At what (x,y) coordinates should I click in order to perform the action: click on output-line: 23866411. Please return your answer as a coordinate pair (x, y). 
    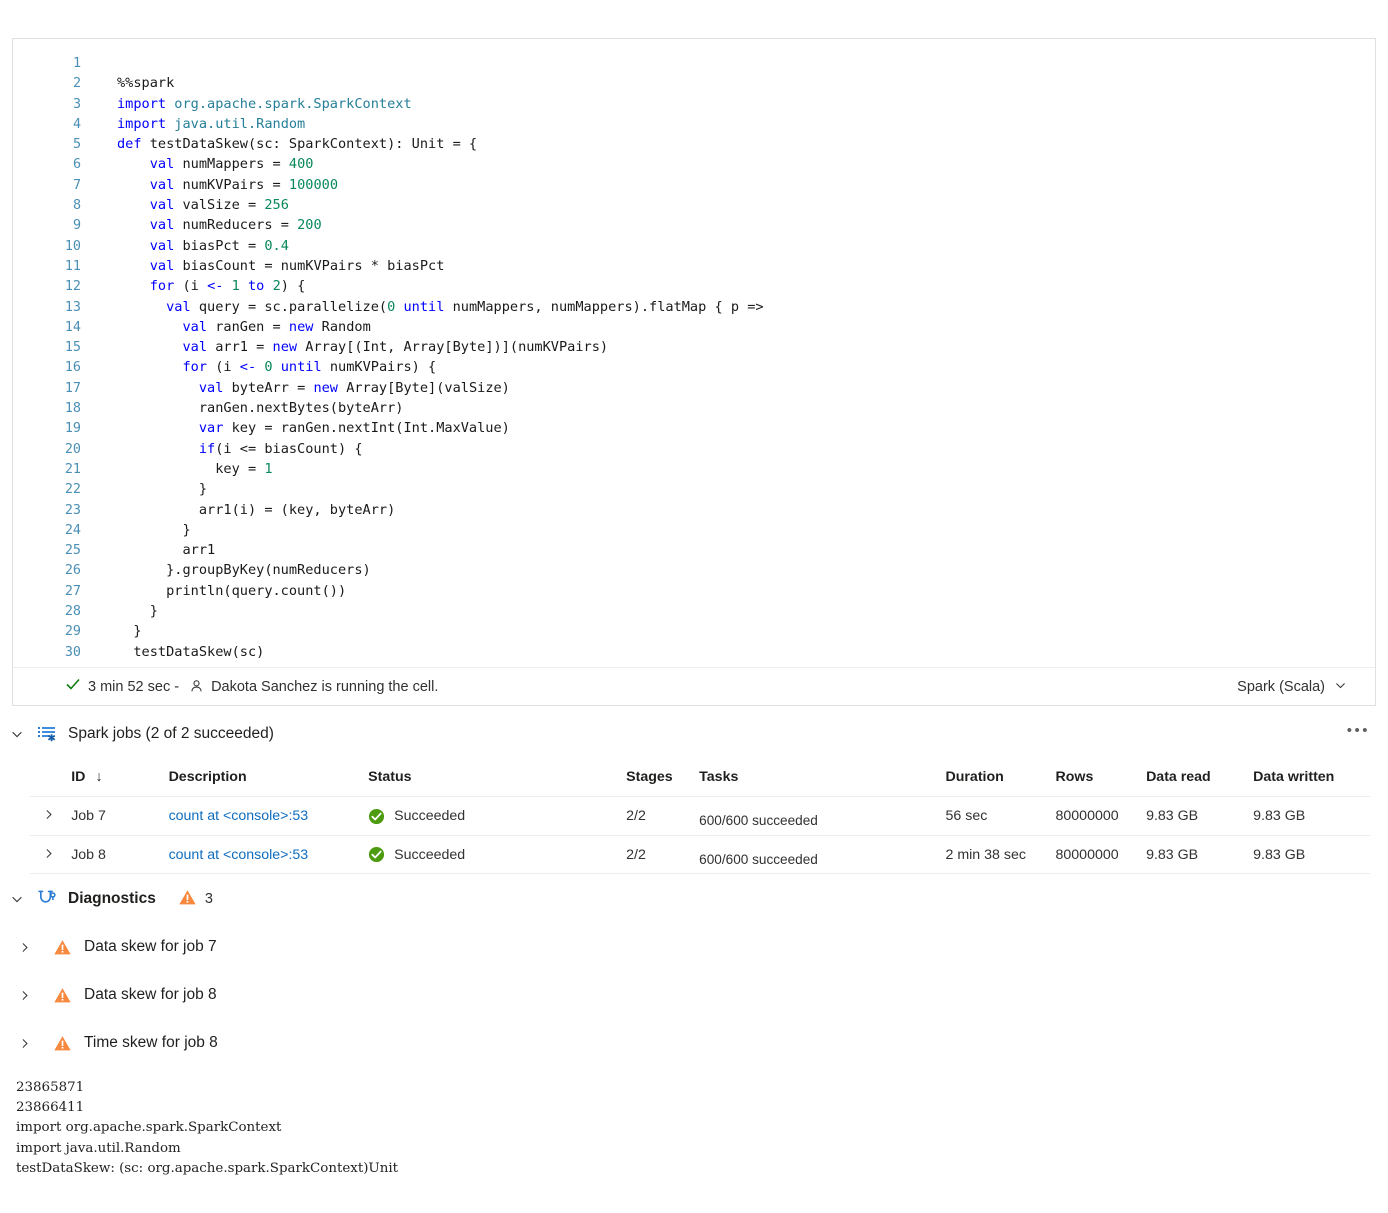
    Looking at the image, I should click on (50, 1108).